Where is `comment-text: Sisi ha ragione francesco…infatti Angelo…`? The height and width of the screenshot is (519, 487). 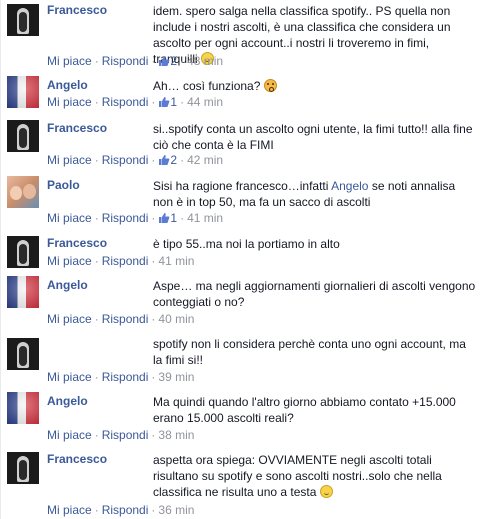
comment-text: Sisi ha ragione francesco…infatti Angelo… is located at coordinates (315, 194).